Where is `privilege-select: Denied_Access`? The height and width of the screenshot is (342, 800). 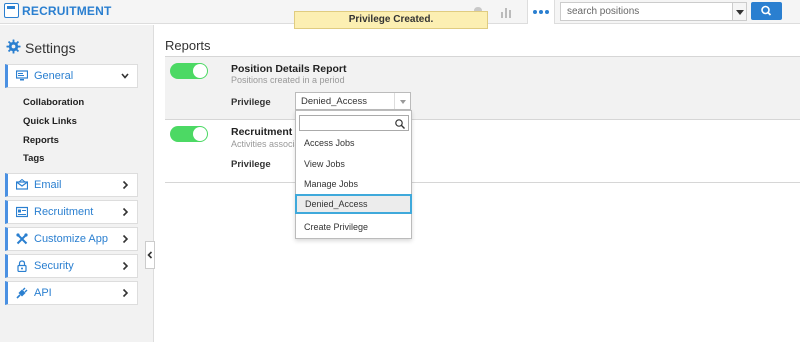
privilege-select: Denied_Access is located at coordinates (353, 101).